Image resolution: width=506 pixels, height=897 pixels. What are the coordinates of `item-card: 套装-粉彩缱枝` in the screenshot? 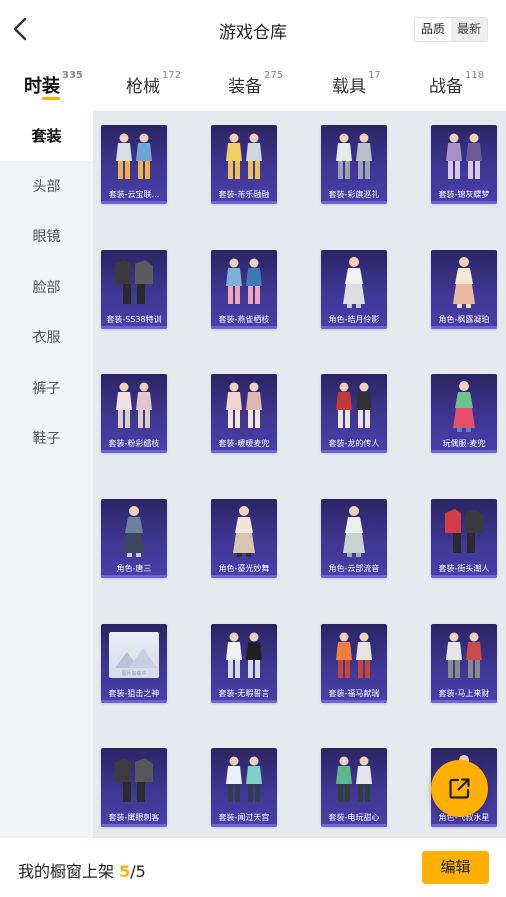 It's located at (134, 413).